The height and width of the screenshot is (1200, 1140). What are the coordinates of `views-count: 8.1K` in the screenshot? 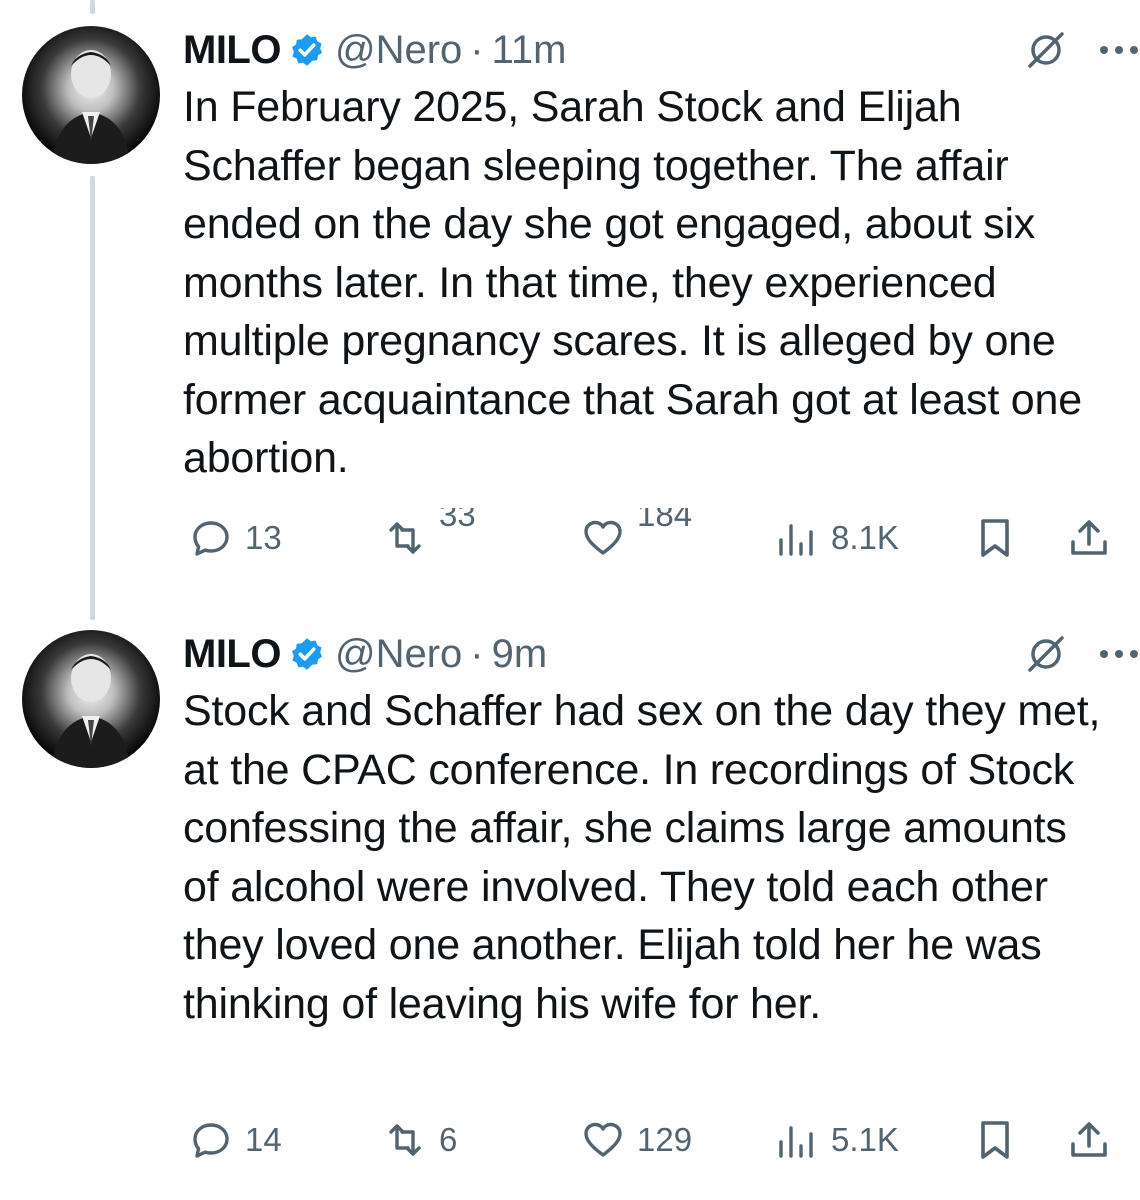 It's located at (865, 537).